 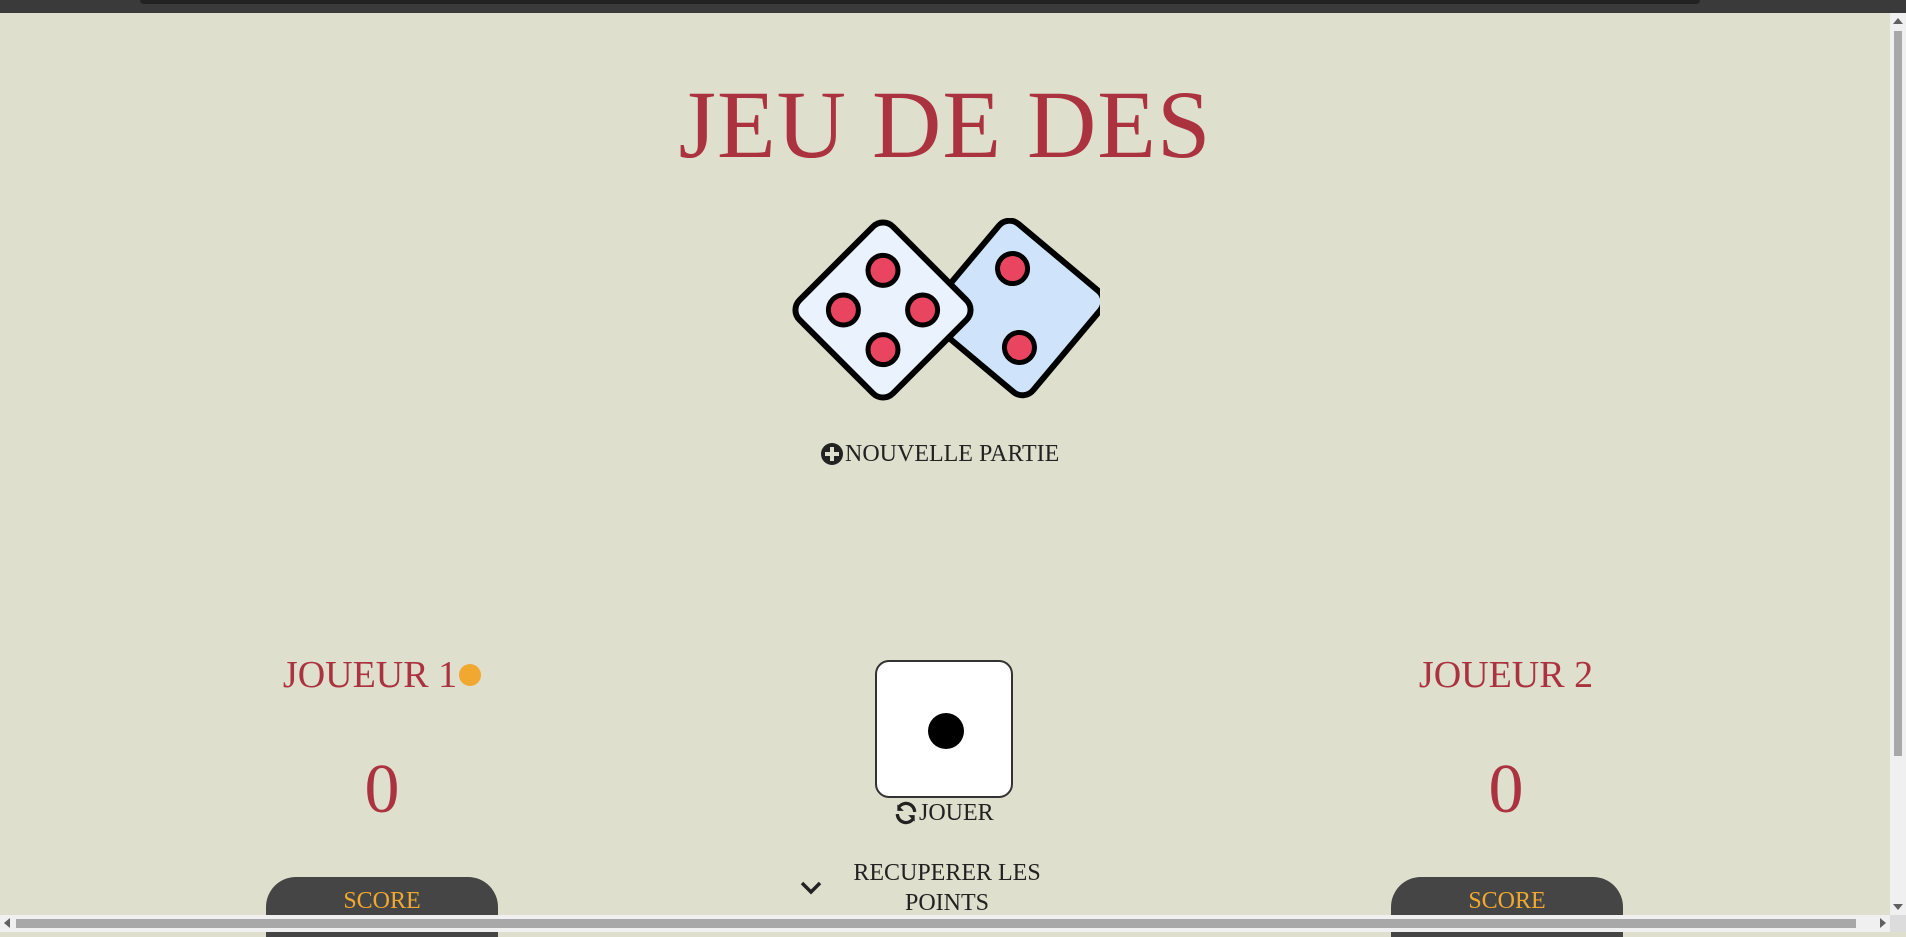 I want to click on hold-points-label: RECUPERER LES POINTS, so click(x=947, y=888).